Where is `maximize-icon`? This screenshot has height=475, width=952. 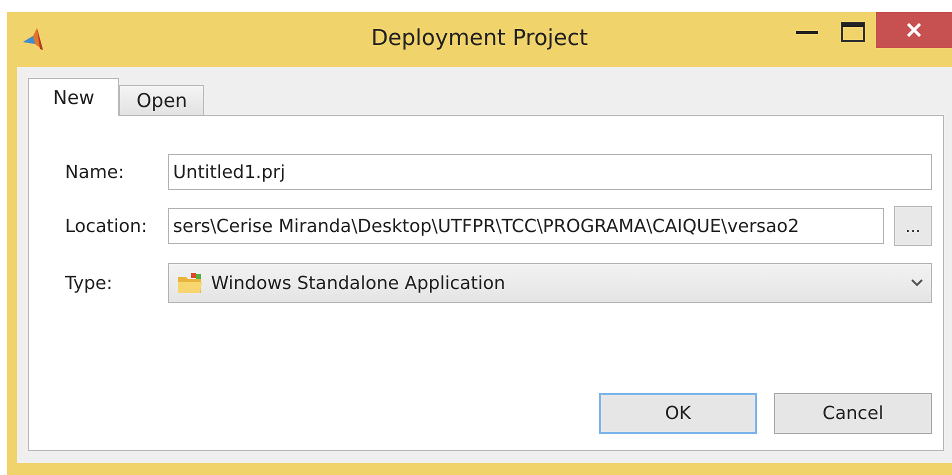 maximize-icon is located at coordinates (853, 32).